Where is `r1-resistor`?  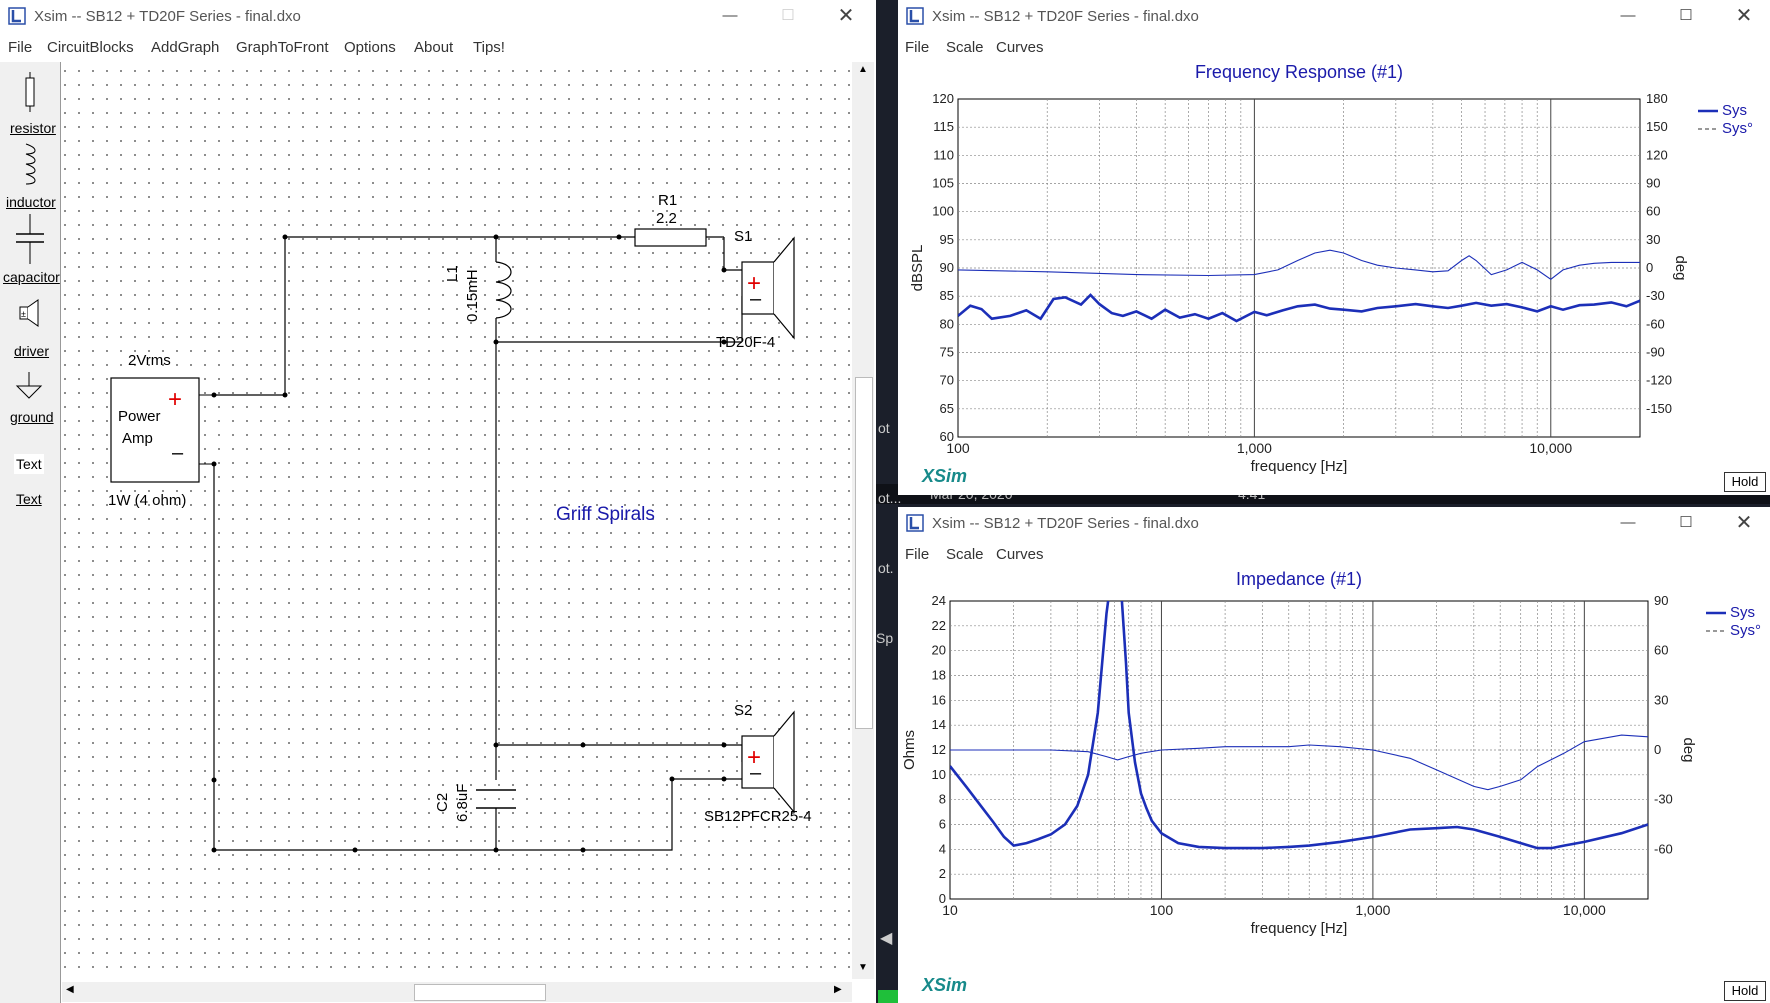 r1-resistor is located at coordinates (670, 237).